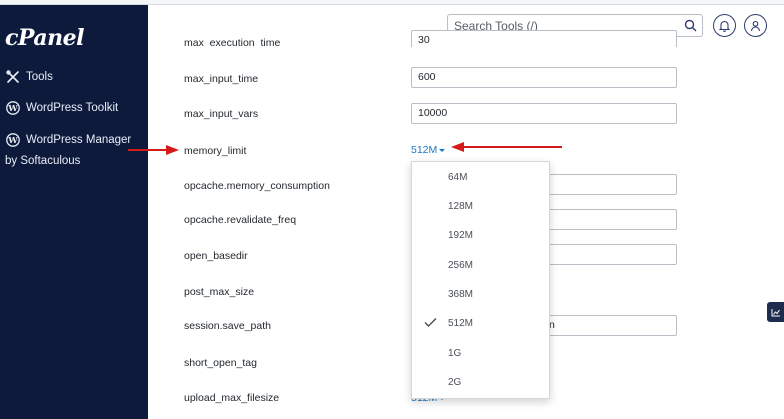  I want to click on sidebar-item-wordpress-toolkit: W WordPress Toolkit, so click(61, 107).